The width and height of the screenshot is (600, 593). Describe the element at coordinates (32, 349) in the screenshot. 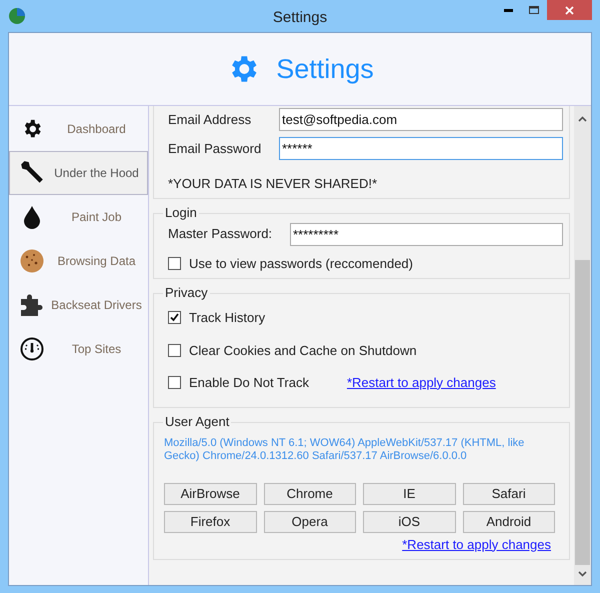

I see `gauge-icon` at that location.